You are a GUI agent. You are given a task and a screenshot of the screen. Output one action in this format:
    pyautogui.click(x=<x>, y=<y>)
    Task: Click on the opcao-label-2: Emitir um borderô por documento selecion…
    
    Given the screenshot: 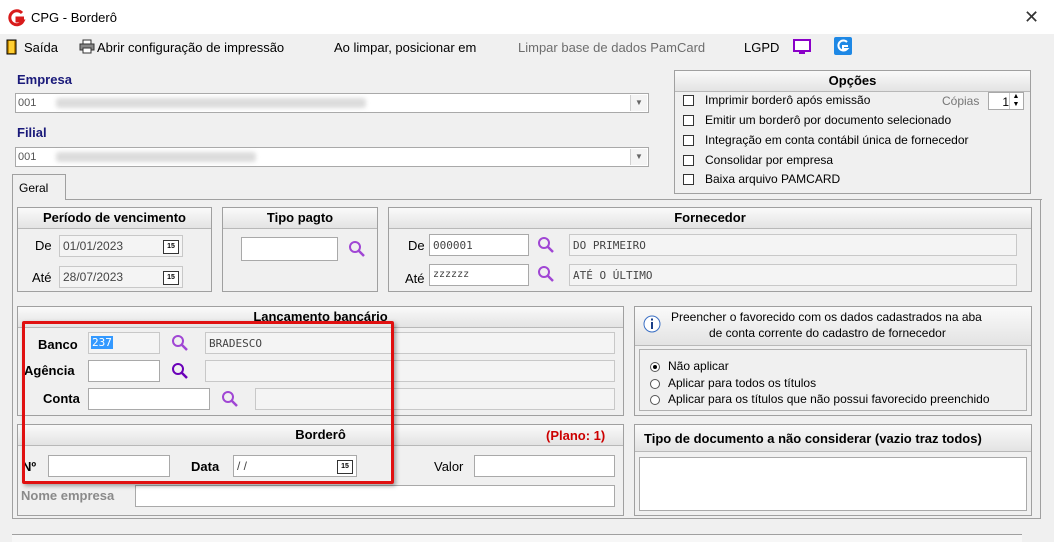 What is the action you would take?
    pyautogui.click(x=828, y=120)
    